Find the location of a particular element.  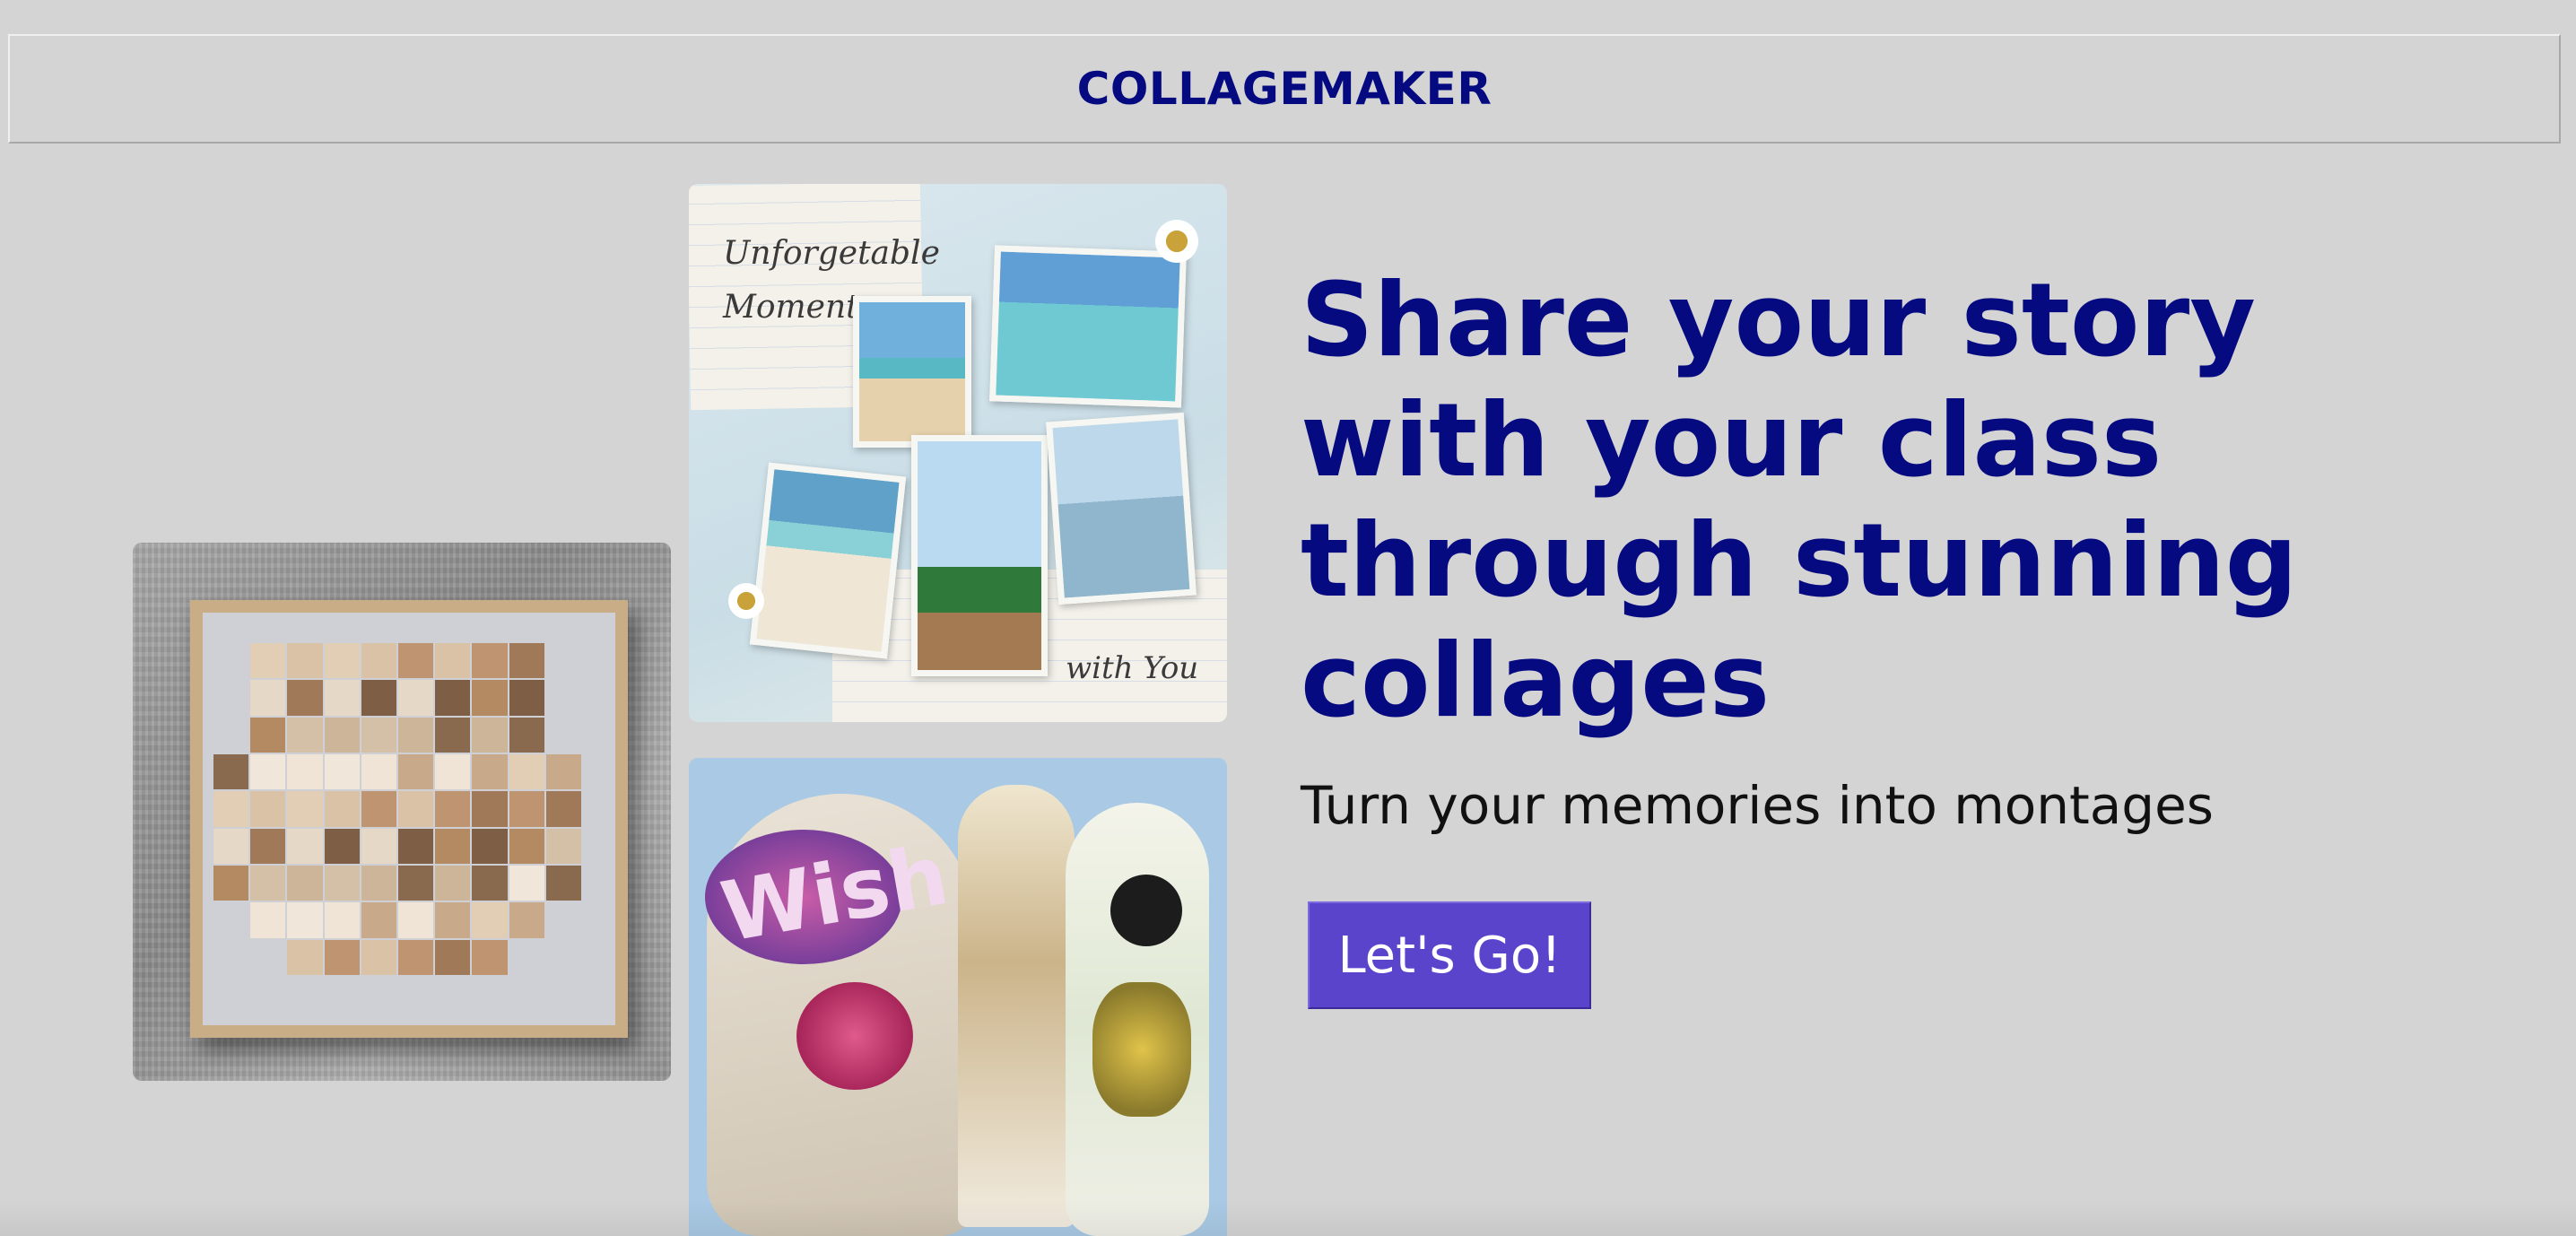

brand-logo-text: COLLAGEMAKER is located at coordinates (1285, 89).